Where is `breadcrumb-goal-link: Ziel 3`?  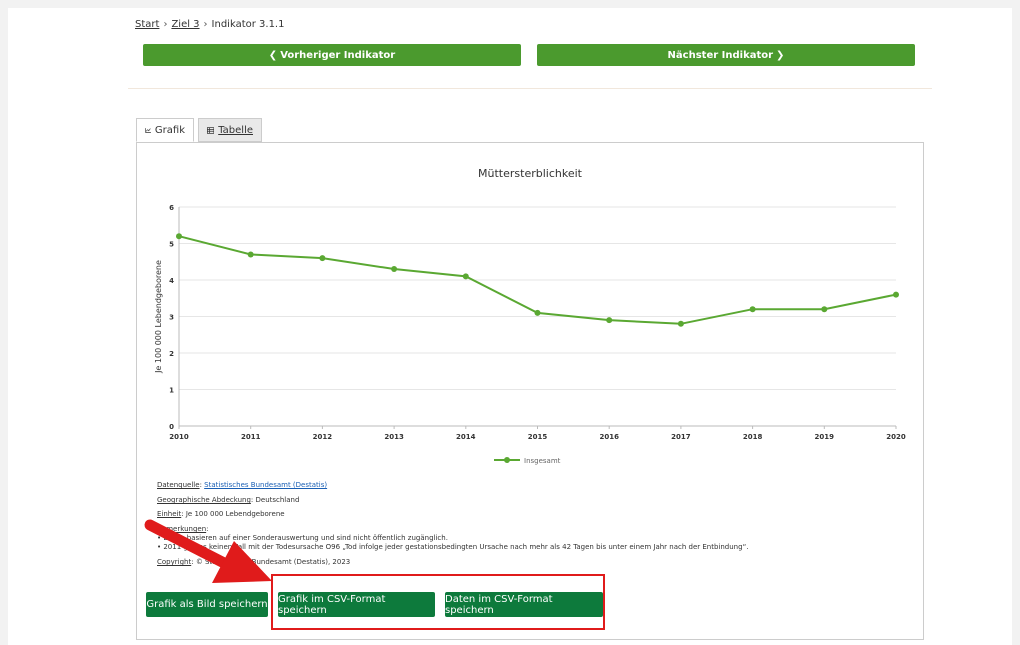
breadcrumb-goal-link: Ziel 3 is located at coordinates (185, 24).